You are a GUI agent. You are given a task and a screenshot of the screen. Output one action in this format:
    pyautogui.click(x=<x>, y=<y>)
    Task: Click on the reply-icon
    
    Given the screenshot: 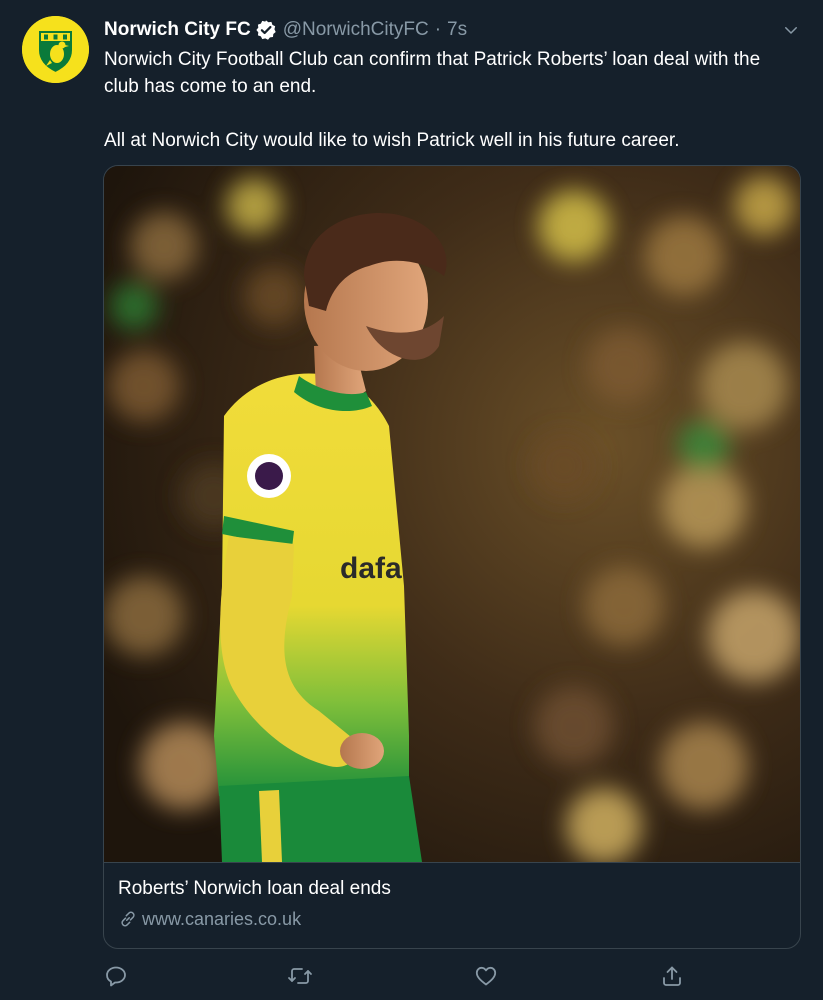 What is the action you would take?
    pyautogui.click(x=116, y=976)
    